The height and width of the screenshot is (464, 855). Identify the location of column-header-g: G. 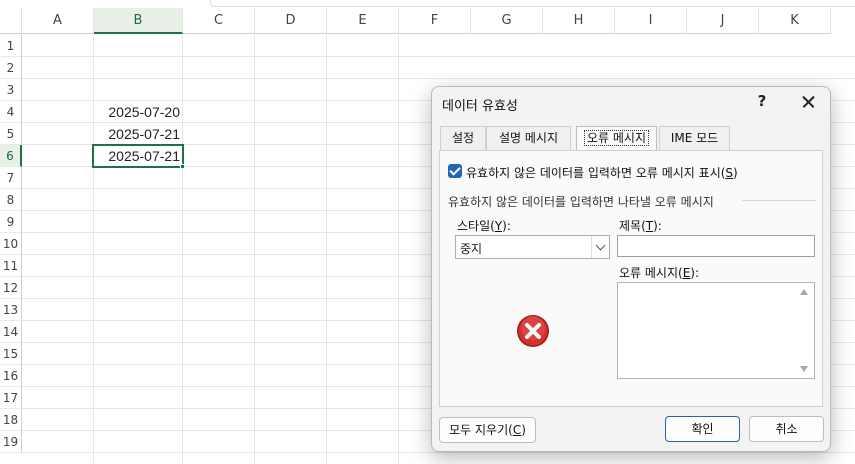
(507, 21).